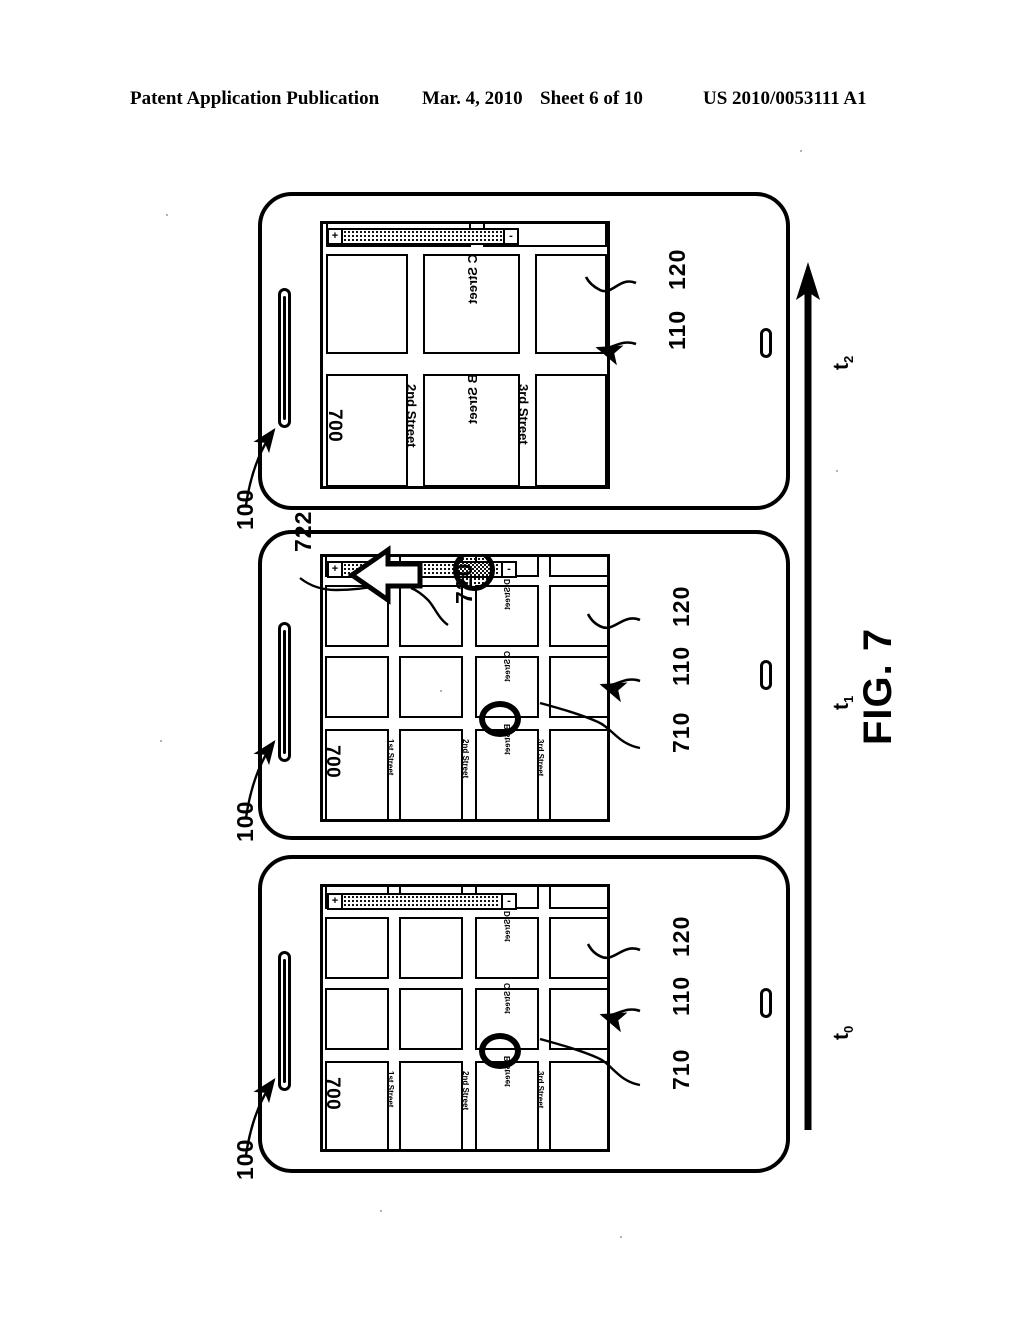  I want to click on ref-110-t0: 110, so click(681, 995).